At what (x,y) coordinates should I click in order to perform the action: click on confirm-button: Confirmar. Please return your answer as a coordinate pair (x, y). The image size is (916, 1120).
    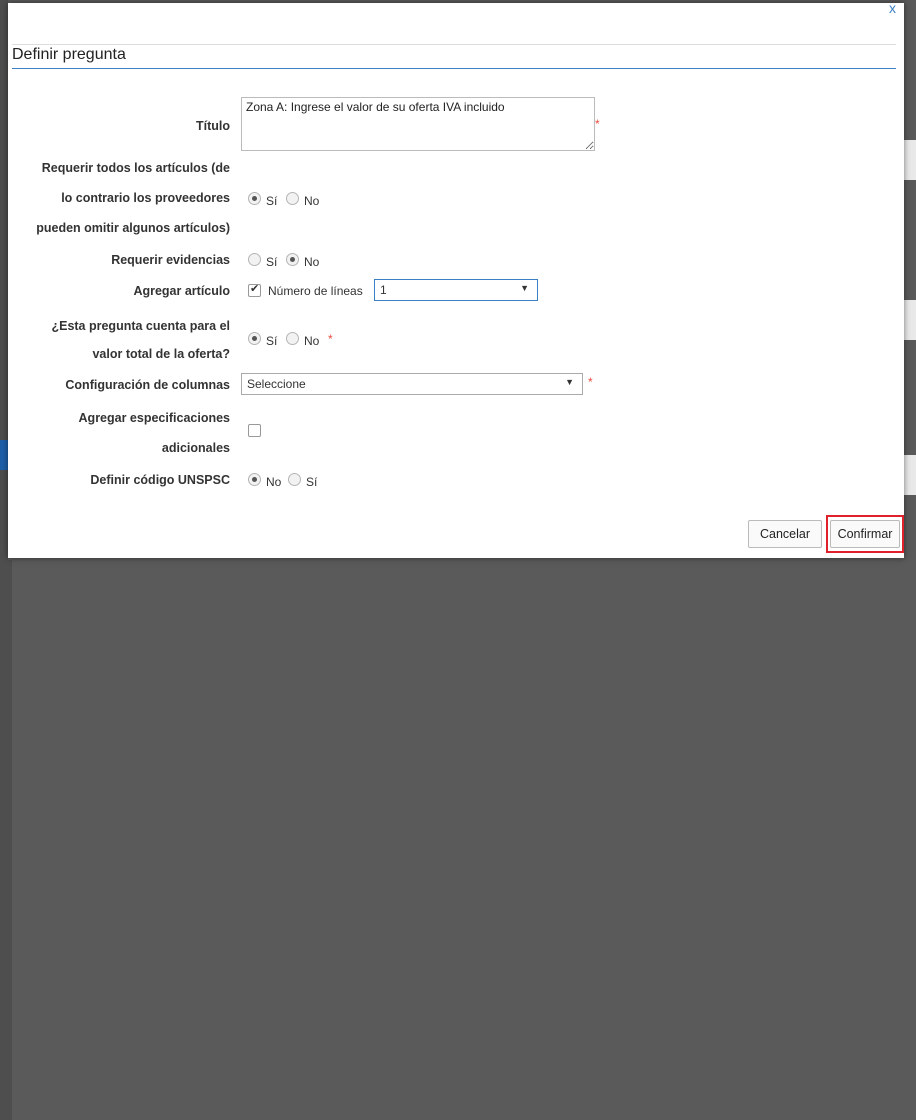
    Looking at the image, I should click on (865, 534).